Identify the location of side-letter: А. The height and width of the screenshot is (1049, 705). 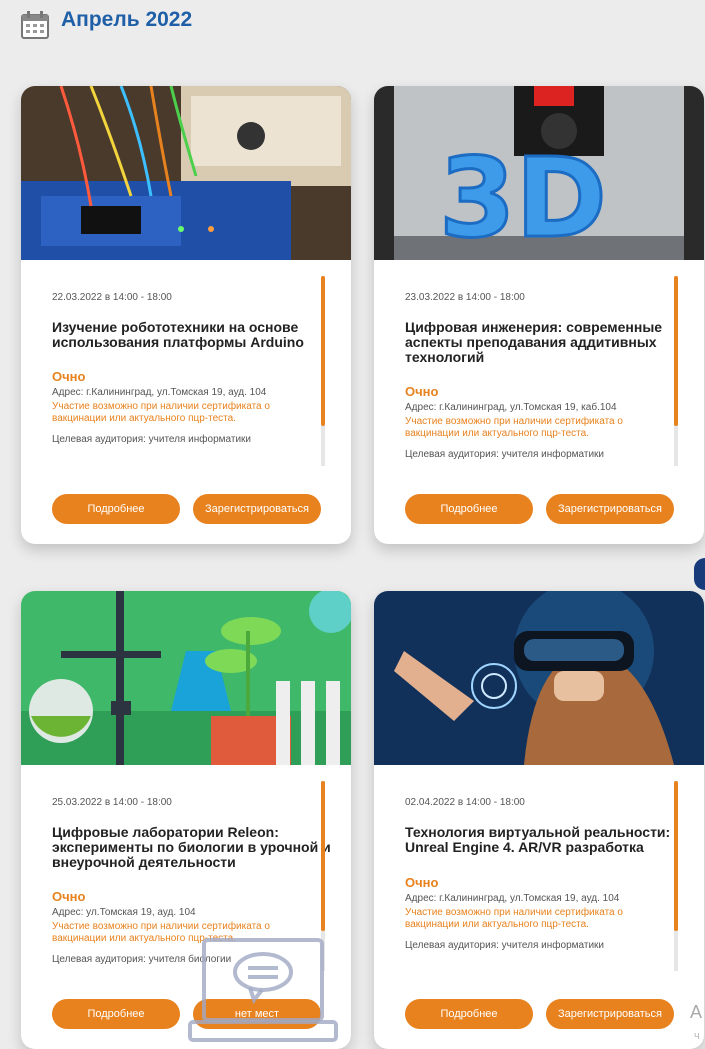
(696, 1012).